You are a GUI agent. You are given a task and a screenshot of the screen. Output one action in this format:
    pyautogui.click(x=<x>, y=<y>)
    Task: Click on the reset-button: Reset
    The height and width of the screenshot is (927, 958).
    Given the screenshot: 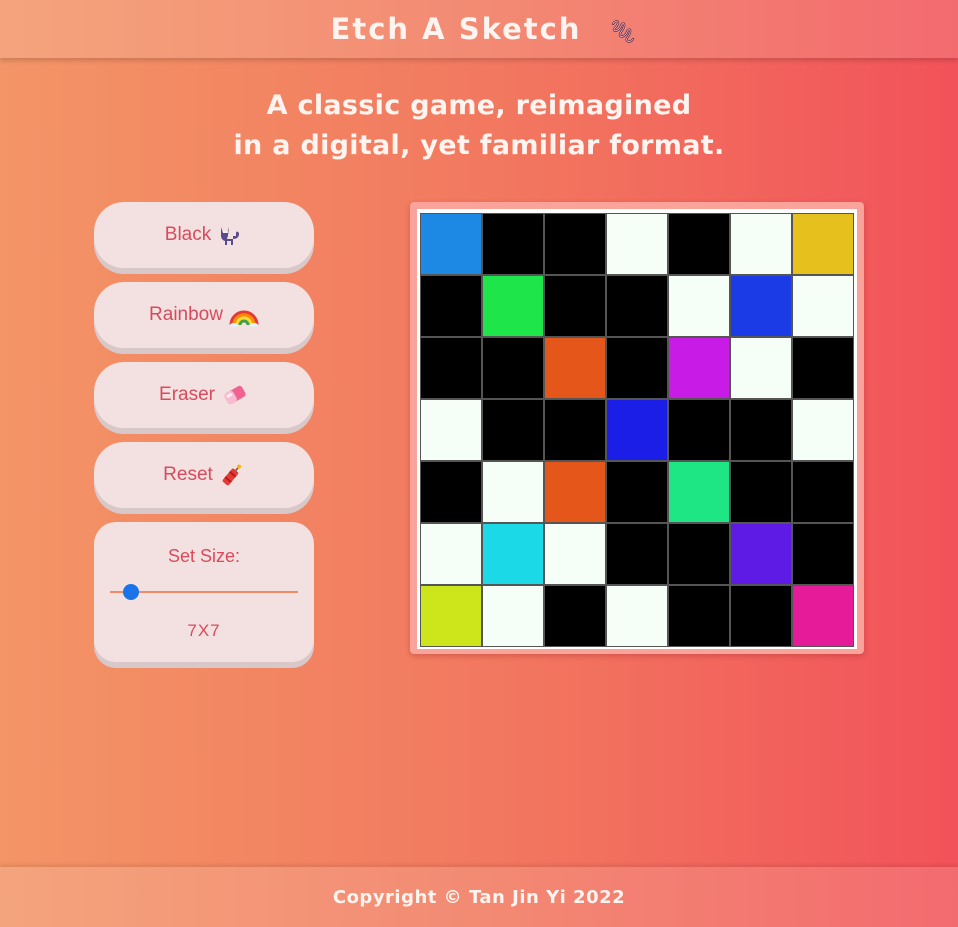 What is the action you would take?
    pyautogui.click(x=204, y=475)
    